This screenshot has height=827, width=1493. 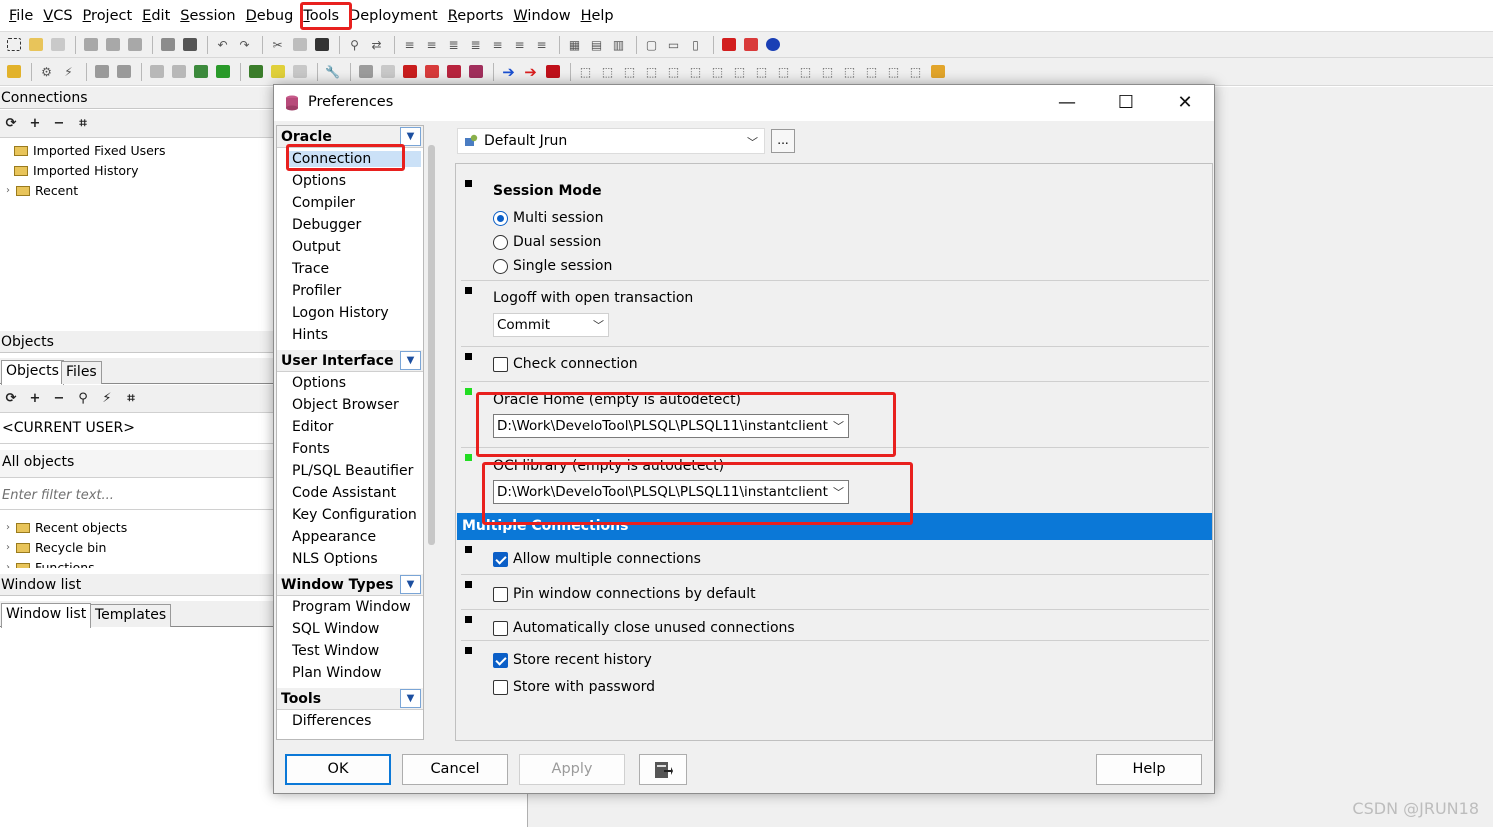 I want to click on category-output: Output, so click(x=316, y=247).